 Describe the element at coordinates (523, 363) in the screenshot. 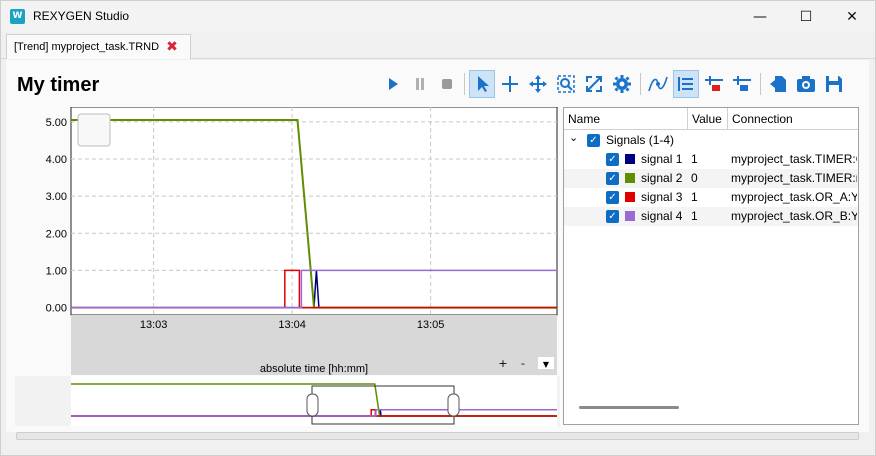

I see `zoom-out-button: -` at that location.